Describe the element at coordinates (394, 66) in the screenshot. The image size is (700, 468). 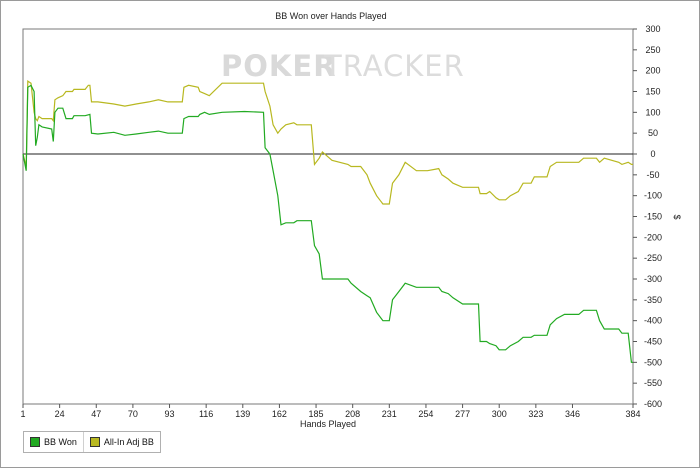
I see `watermark-text-tracker: TRACKER` at that location.